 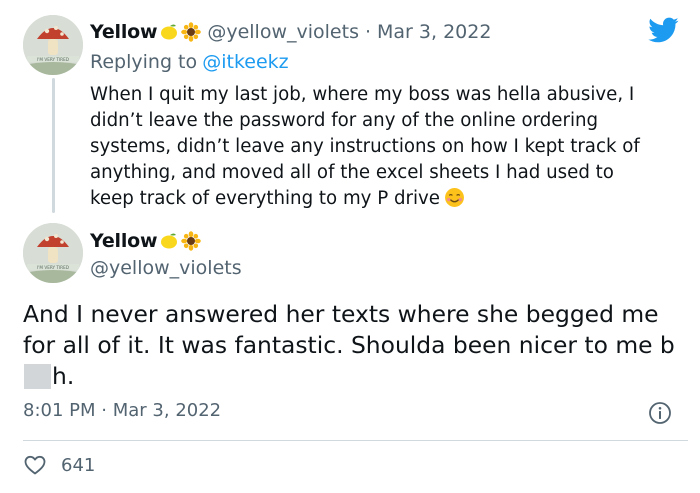 What do you see at coordinates (35, 465) in the screenshot?
I see `heart-outline-icon` at bounding box center [35, 465].